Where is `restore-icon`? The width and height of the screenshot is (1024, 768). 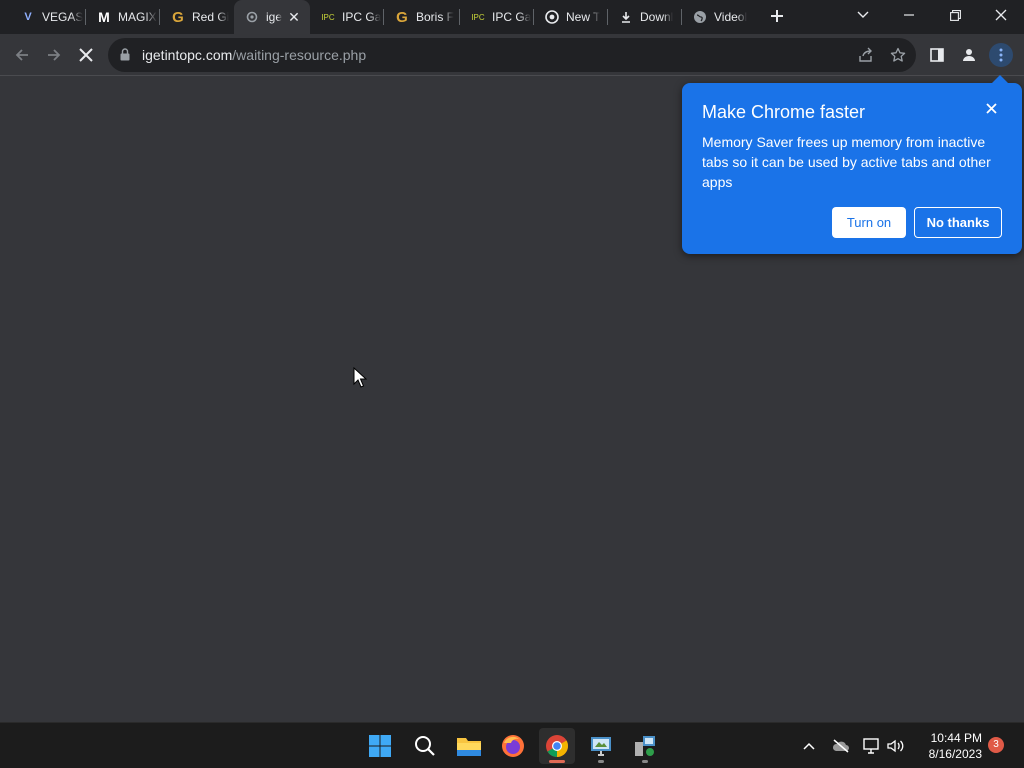
restore-icon is located at coordinates (955, 15).